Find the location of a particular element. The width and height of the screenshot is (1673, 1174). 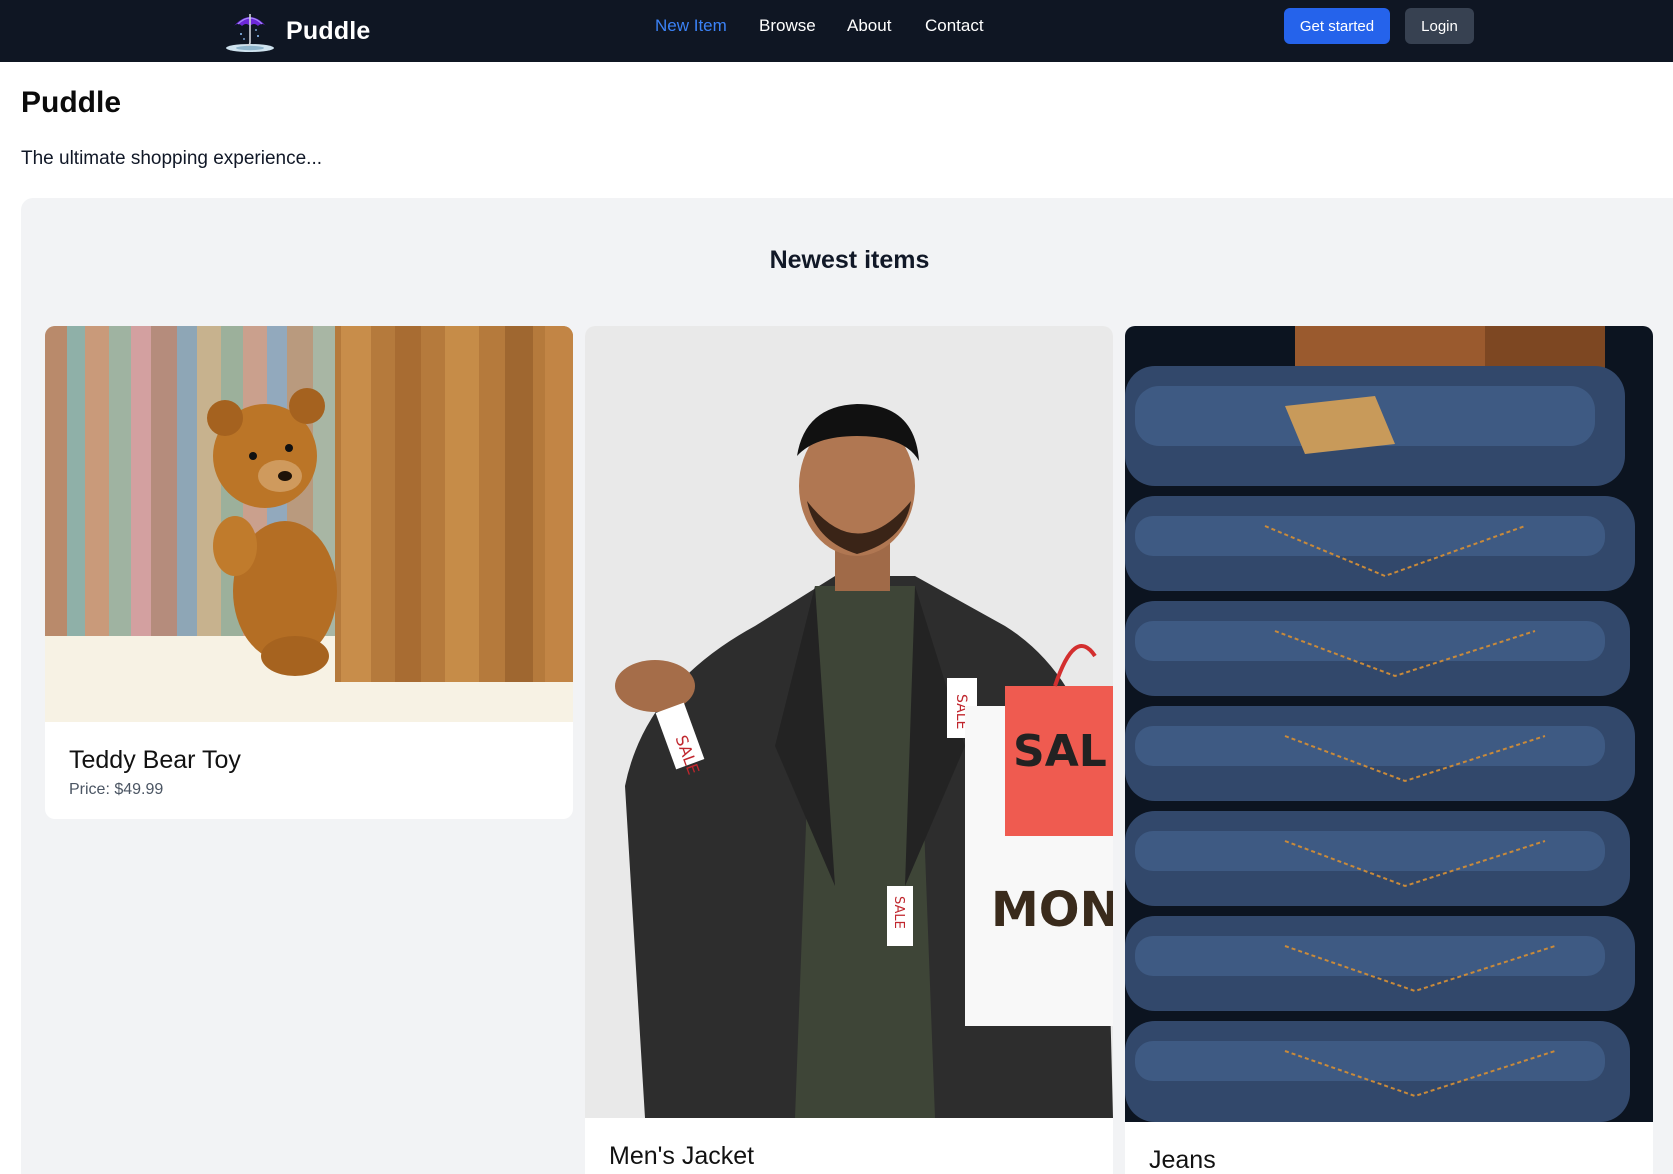

card-body: Jeans is located at coordinates (1389, 1148).